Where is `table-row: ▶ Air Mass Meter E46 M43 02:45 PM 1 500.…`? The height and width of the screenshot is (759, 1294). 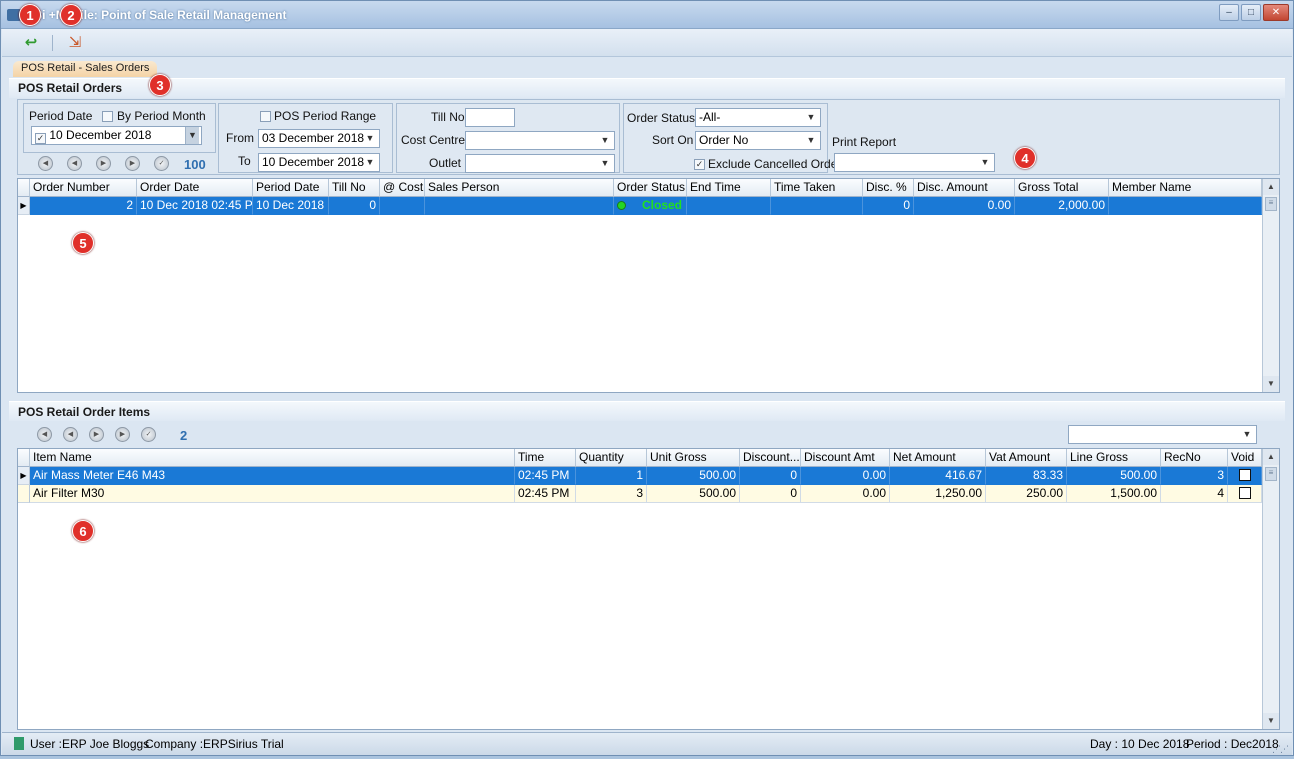 table-row: ▶ Air Mass Meter E46 M43 02:45 PM 1 500.… is located at coordinates (640, 476).